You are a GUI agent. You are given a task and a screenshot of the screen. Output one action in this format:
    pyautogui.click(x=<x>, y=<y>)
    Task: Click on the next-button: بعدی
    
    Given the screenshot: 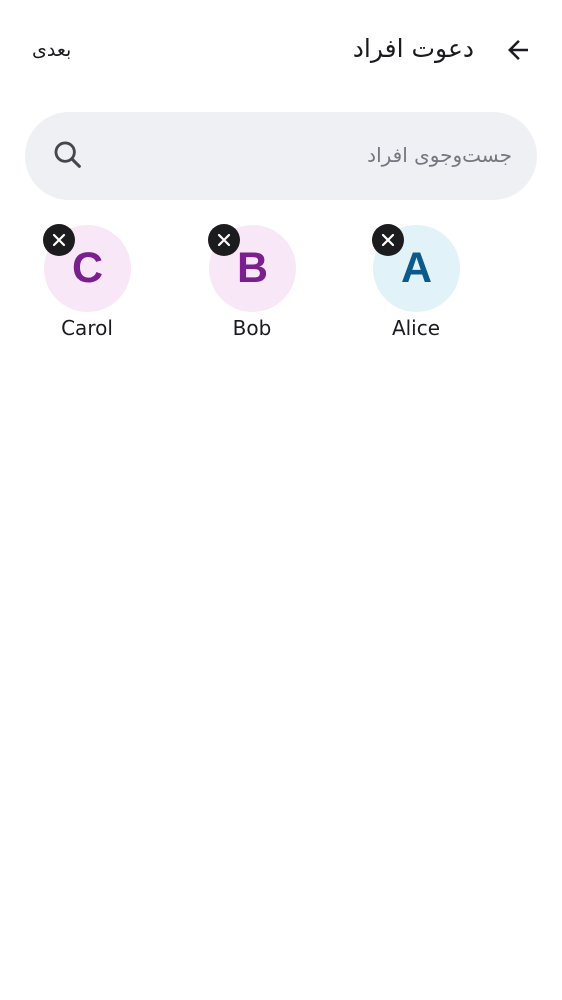 What is the action you would take?
    pyautogui.click(x=51, y=50)
    